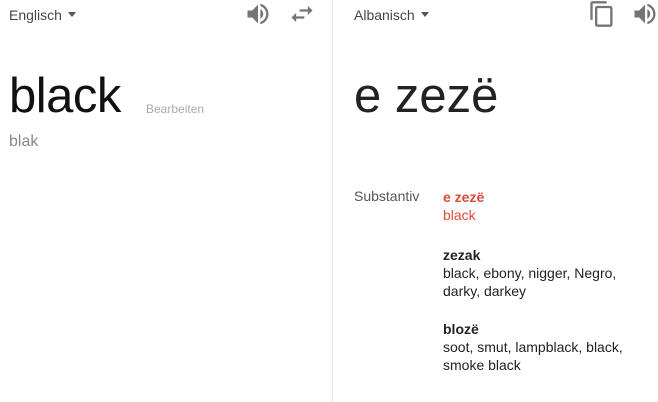  Describe the element at coordinates (462, 255) in the screenshot. I see `entry-term: zezak` at that location.